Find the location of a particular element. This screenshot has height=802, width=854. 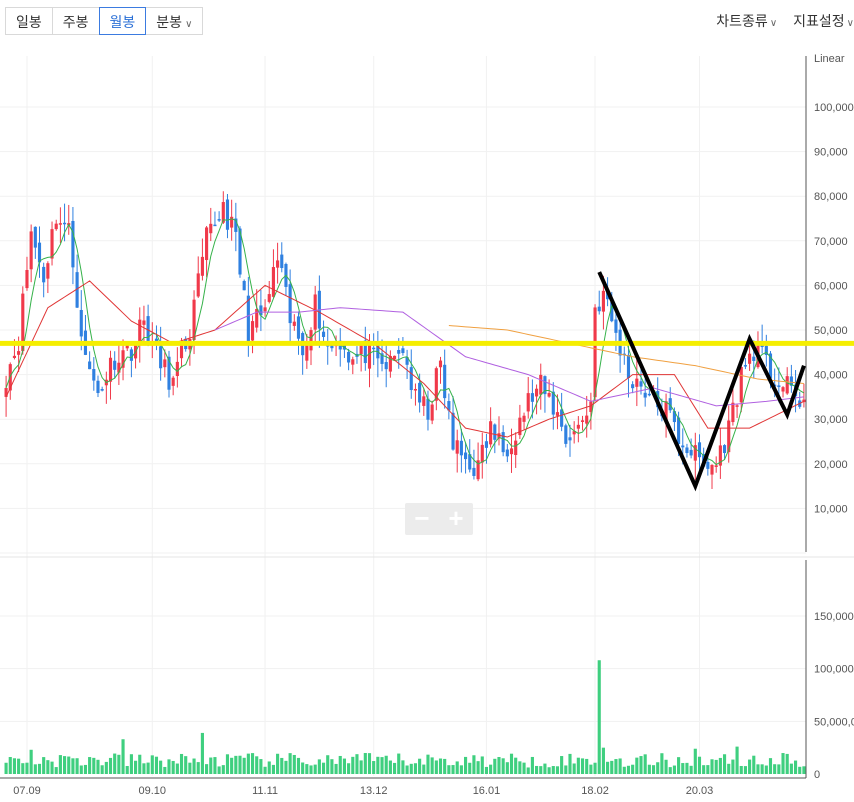

chevron-down-icon: ∨ is located at coordinates (189, 24).